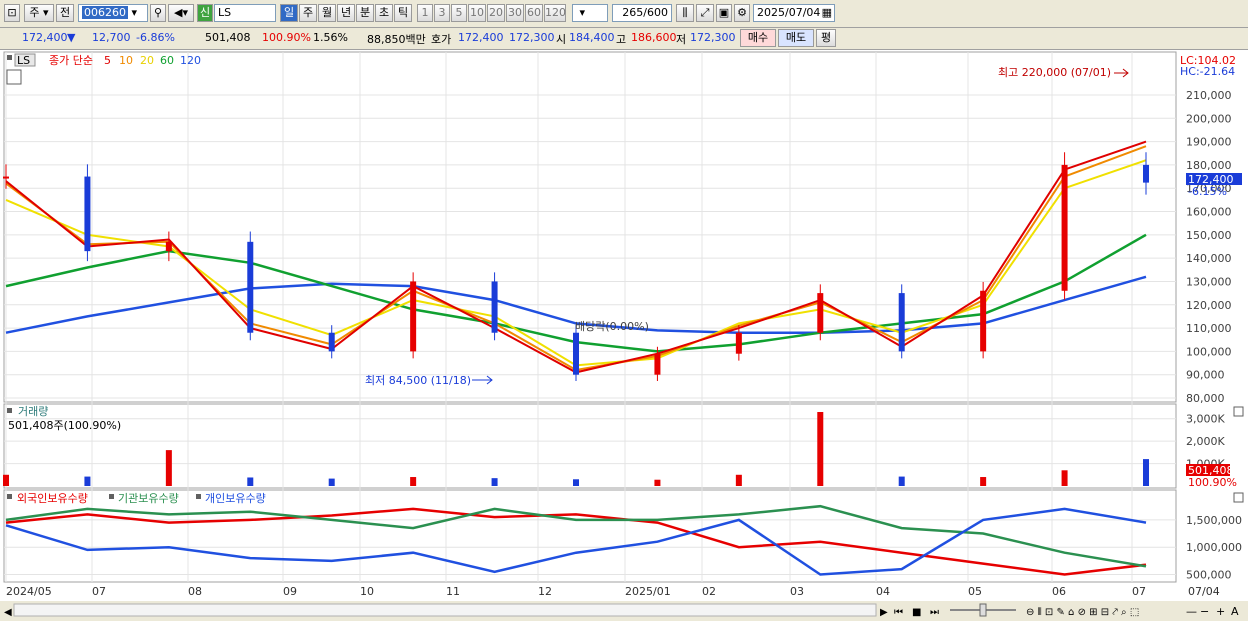  What do you see at coordinates (496, 13) in the screenshot?
I see `minute-step-20: 20` at bounding box center [496, 13].